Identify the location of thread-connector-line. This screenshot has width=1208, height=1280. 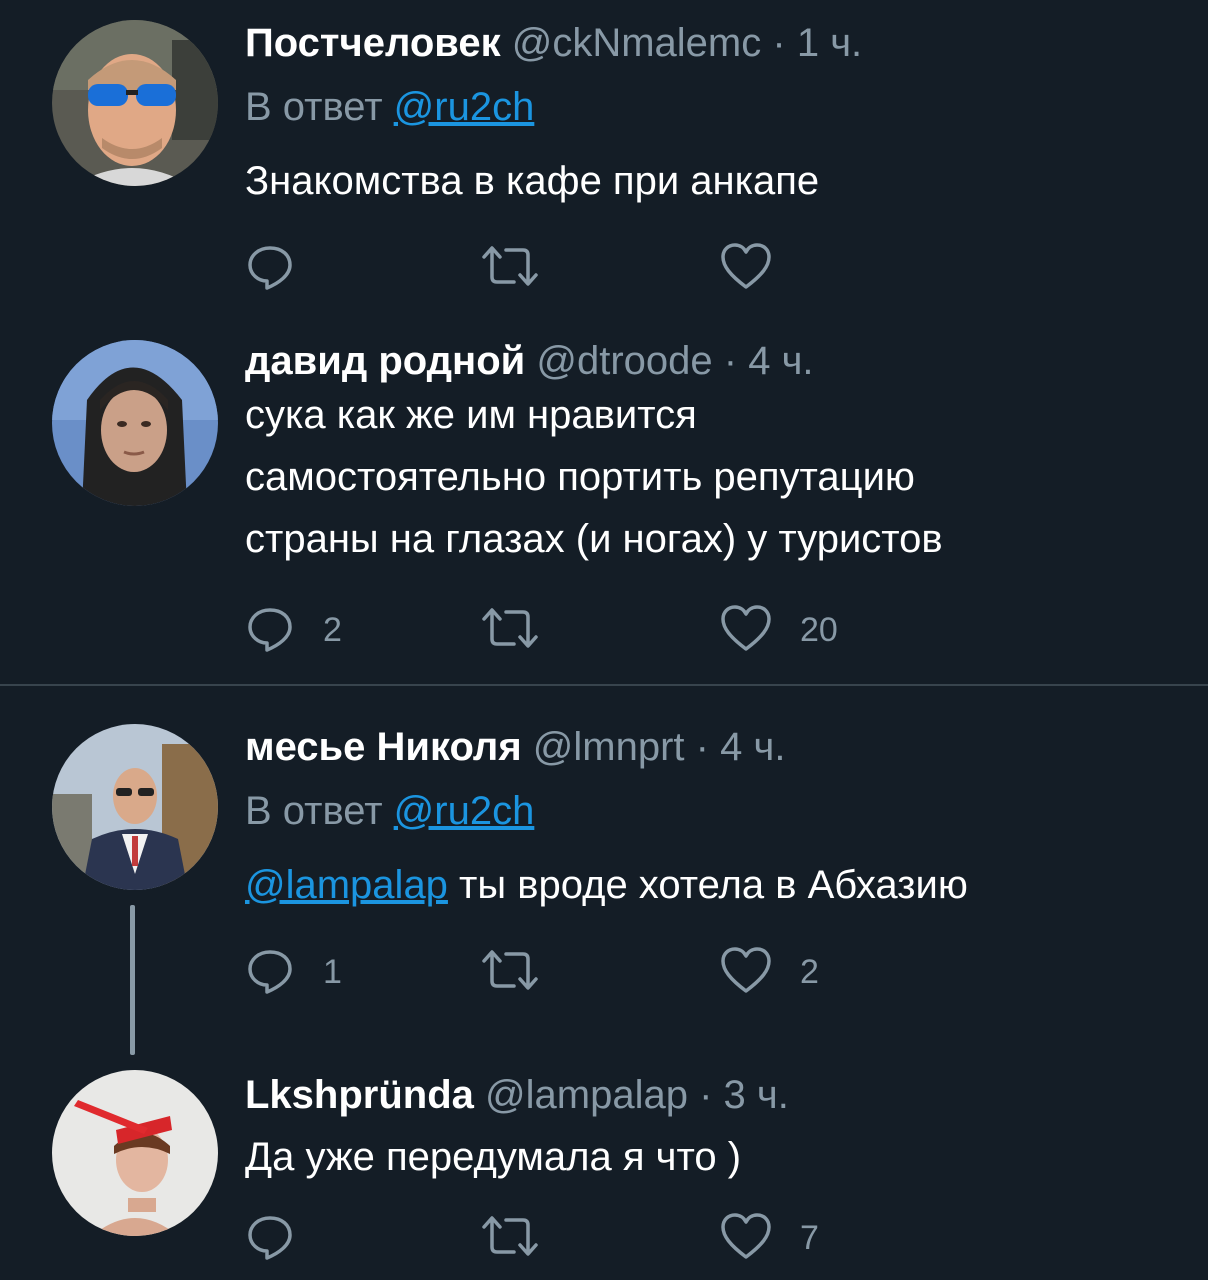
(132, 980).